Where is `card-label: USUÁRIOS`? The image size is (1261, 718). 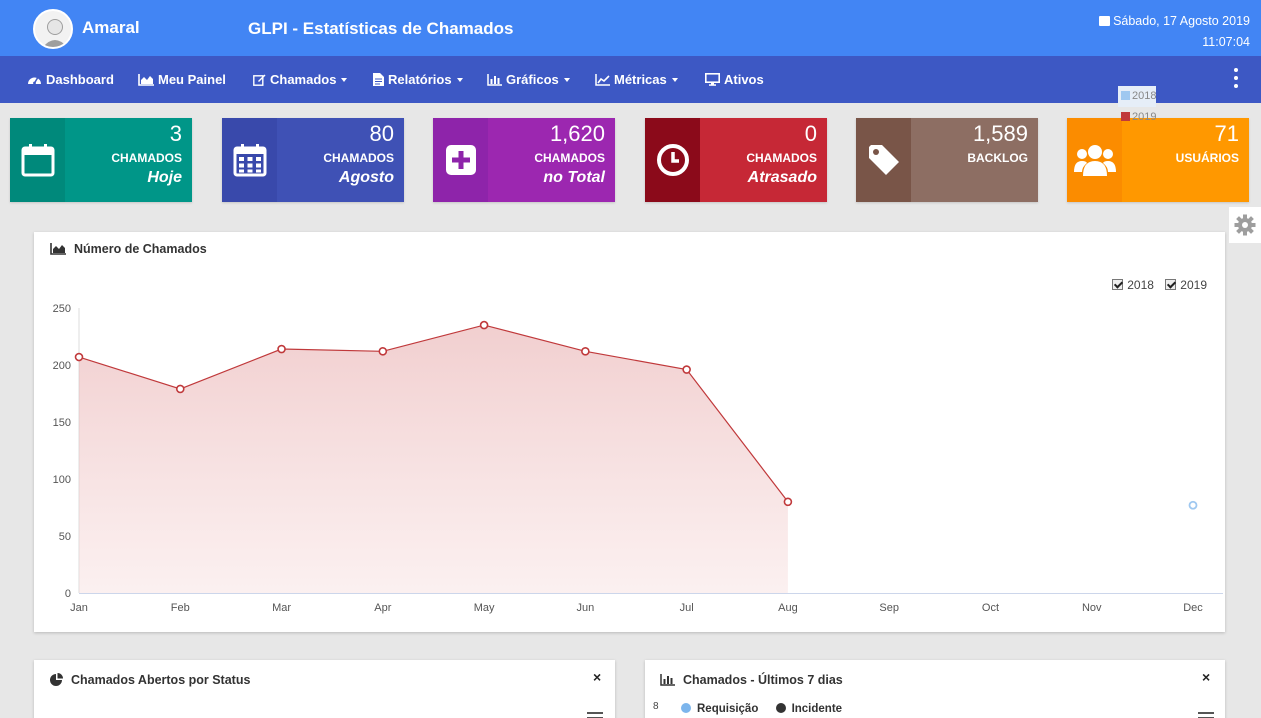
card-label: USUÁRIOS is located at coordinates (1207, 158).